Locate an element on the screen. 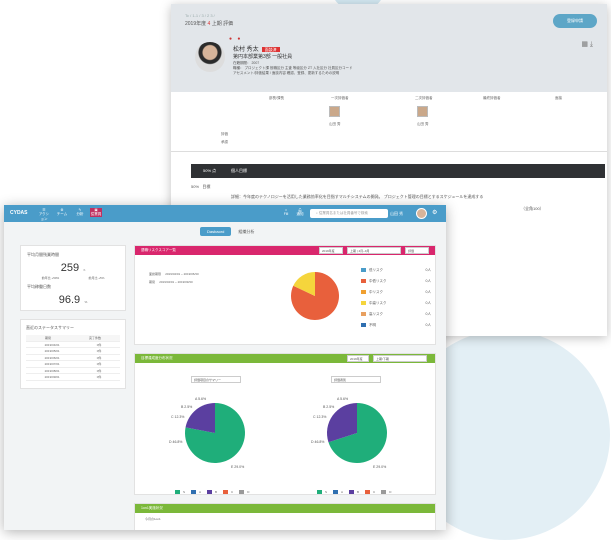 This screenshot has width=611, height=540. bell-icon: 🔔︎ 通知 is located at coordinates (300, 212).